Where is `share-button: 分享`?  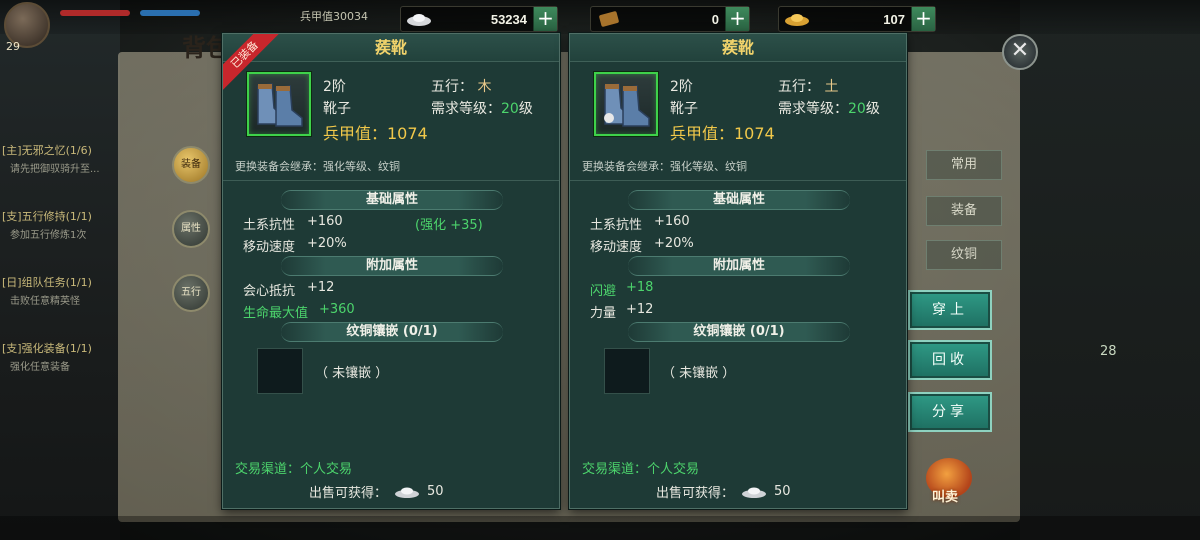 share-button: 分享 is located at coordinates (950, 412).